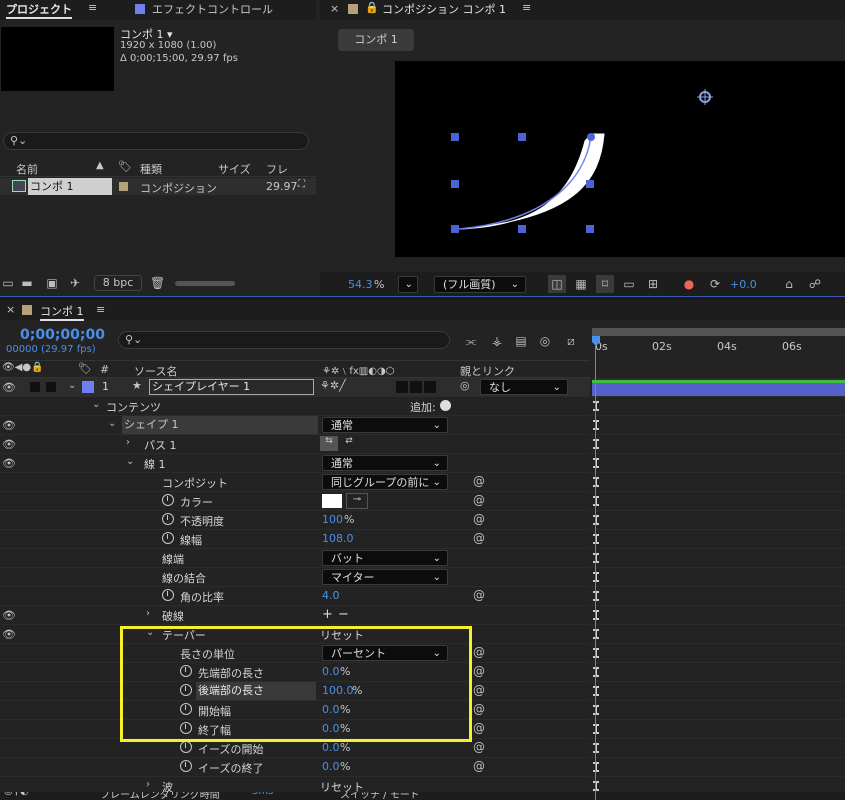 This screenshot has height=800, width=845. What do you see at coordinates (331, 747) in the screenshot?
I see `start-ease-value: 0.0` at bounding box center [331, 747].